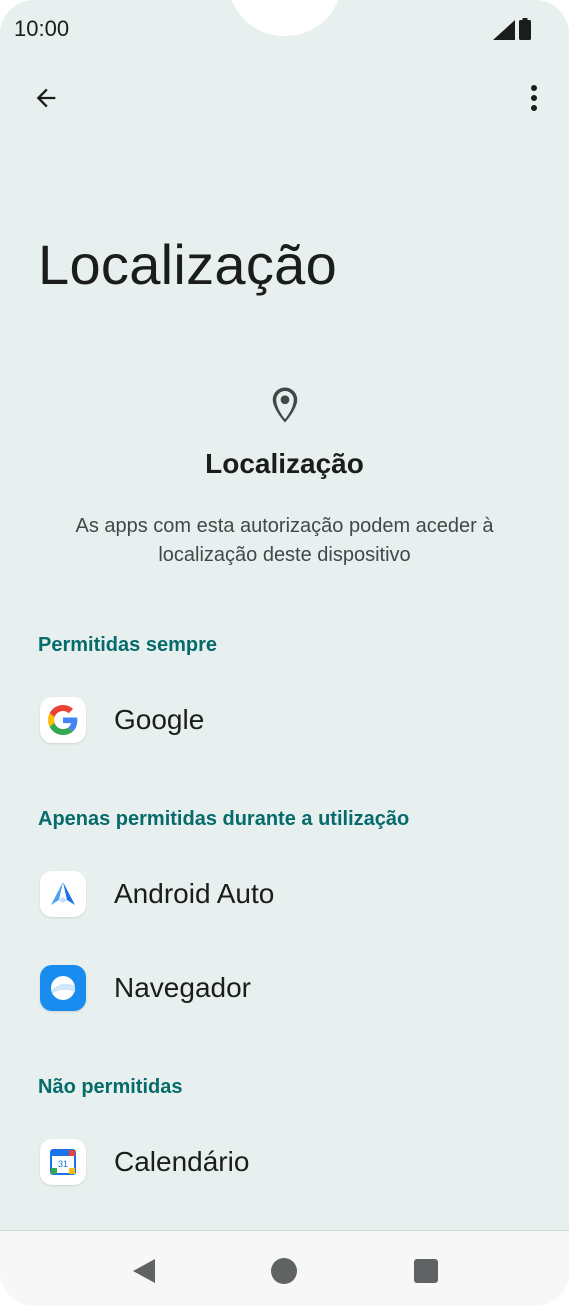 The image size is (569, 1306). I want to click on nav-recents-button, so click(426, 1271).